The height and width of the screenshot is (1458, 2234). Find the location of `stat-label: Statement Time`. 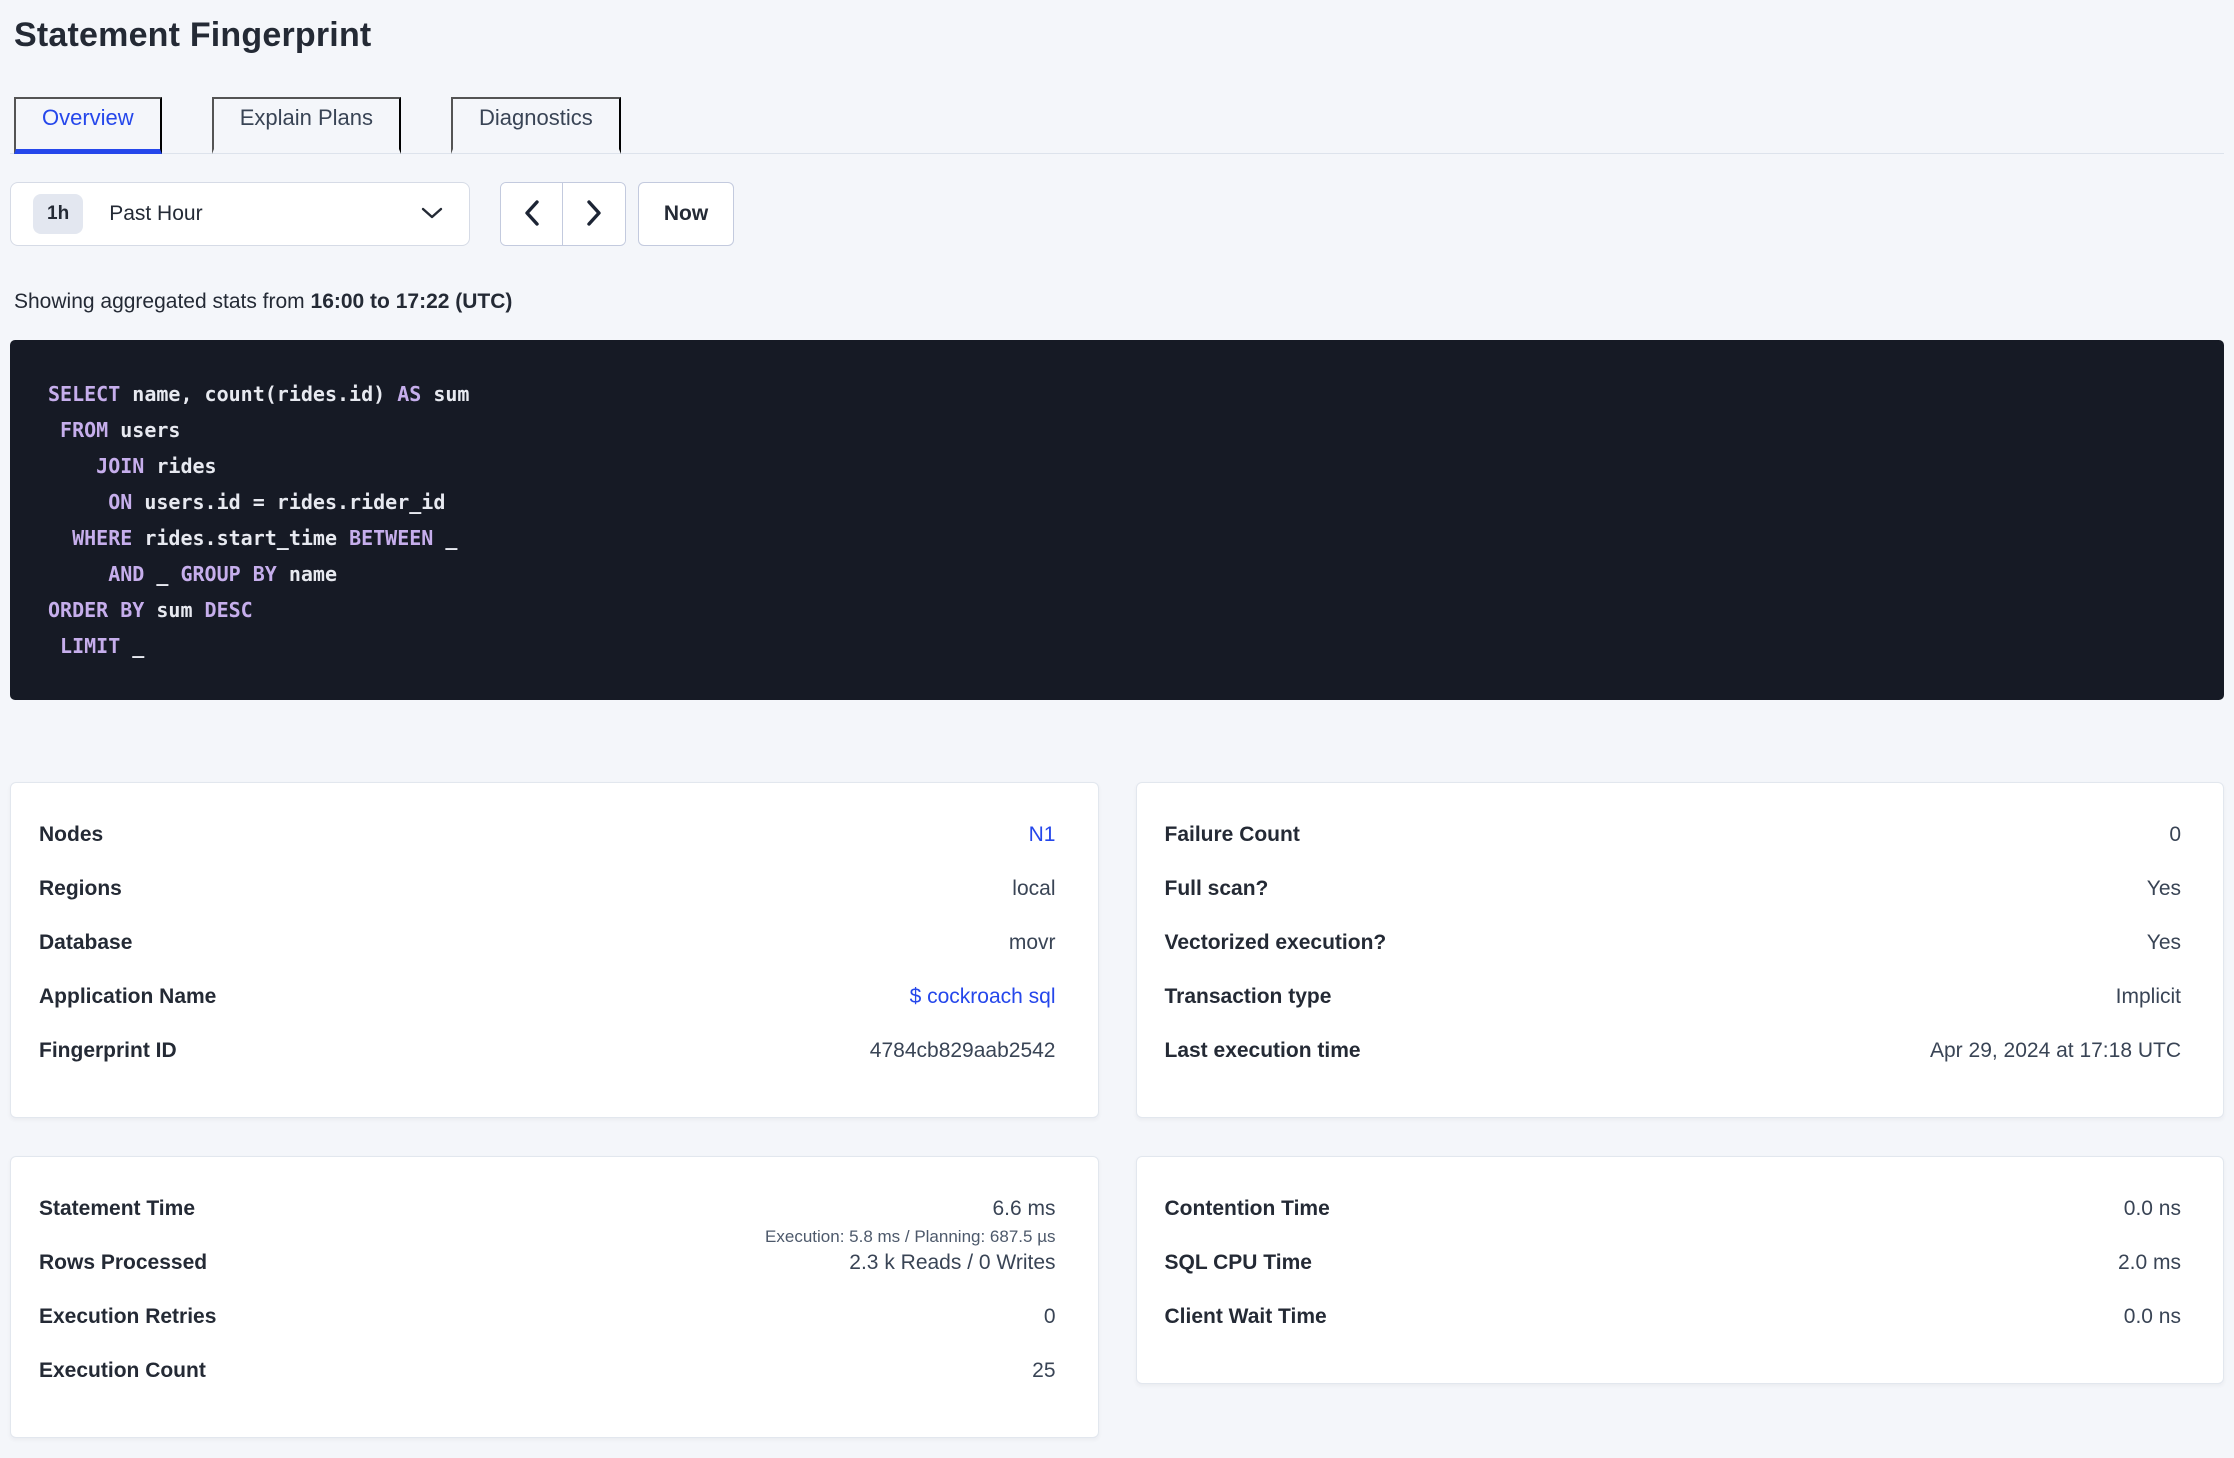

stat-label: Statement Time is located at coordinates (117, 1208).